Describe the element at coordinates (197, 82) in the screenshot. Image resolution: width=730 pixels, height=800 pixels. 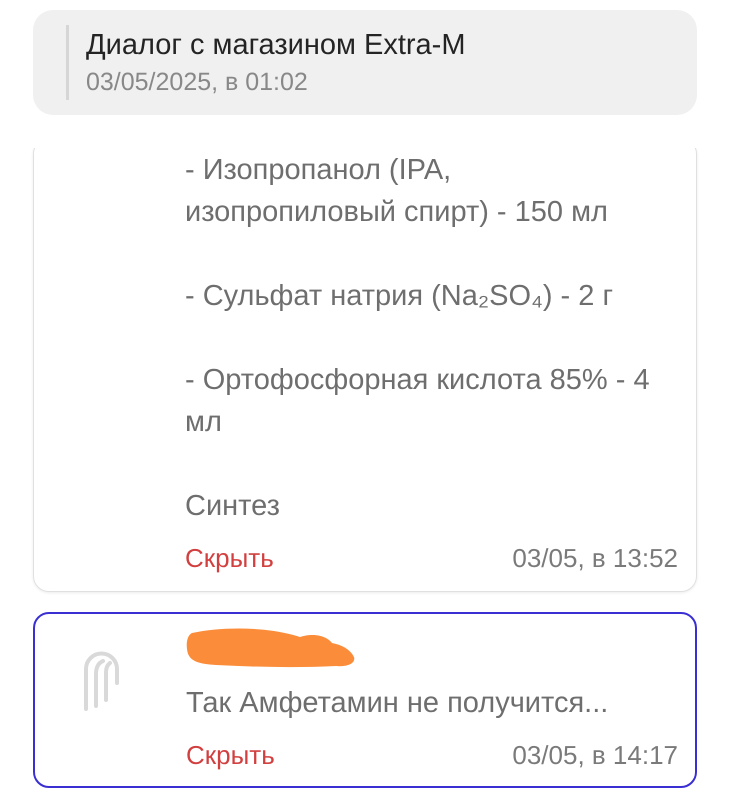
I see `dialog-date: 03/05/2025, в 01:02` at that location.